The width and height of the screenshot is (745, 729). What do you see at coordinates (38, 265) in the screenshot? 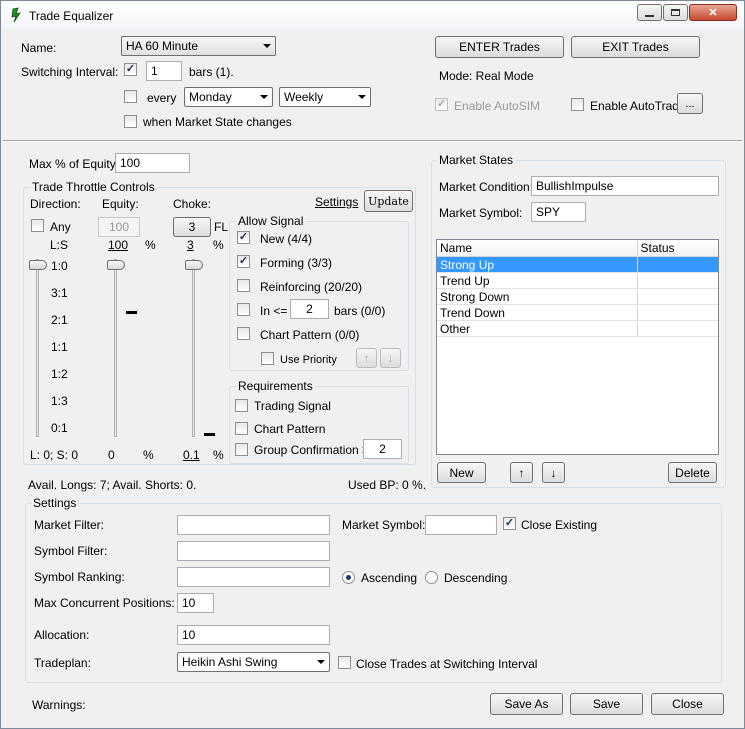
I see `direction-slider-thumb` at bounding box center [38, 265].